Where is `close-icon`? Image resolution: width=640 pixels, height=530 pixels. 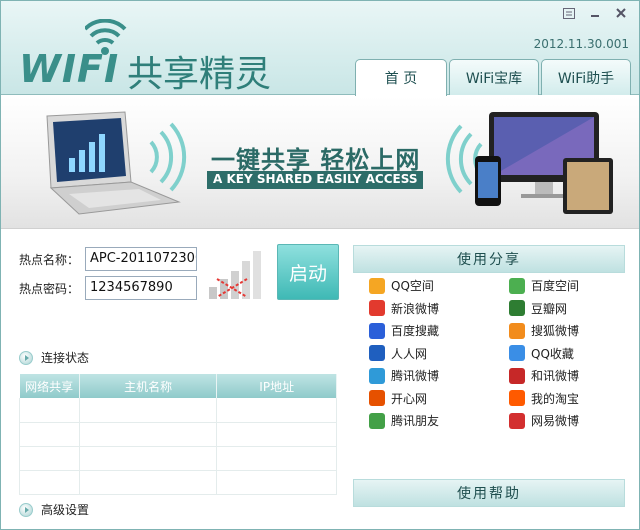
close-icon is located at coordinates (621, 13).